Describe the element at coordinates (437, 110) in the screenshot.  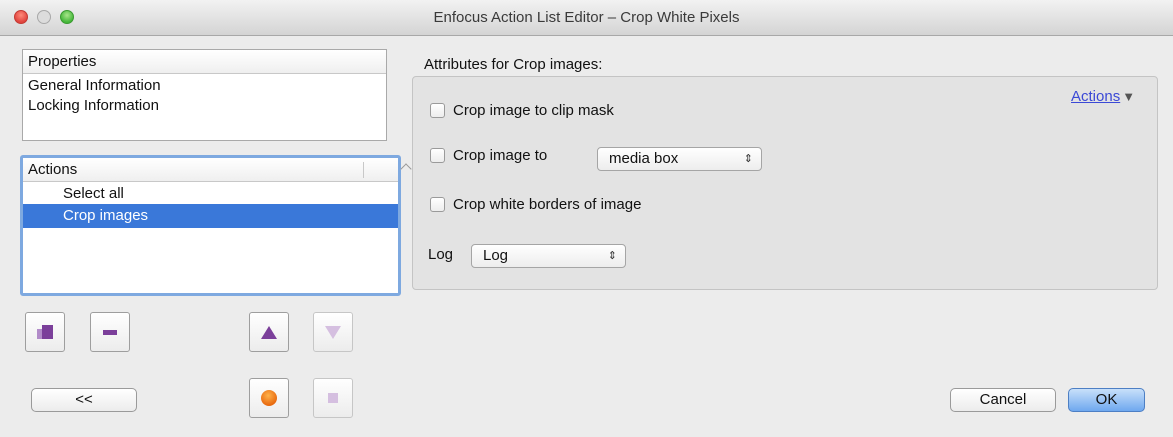
I see `crop-clip-mask-checkbox` at that location.